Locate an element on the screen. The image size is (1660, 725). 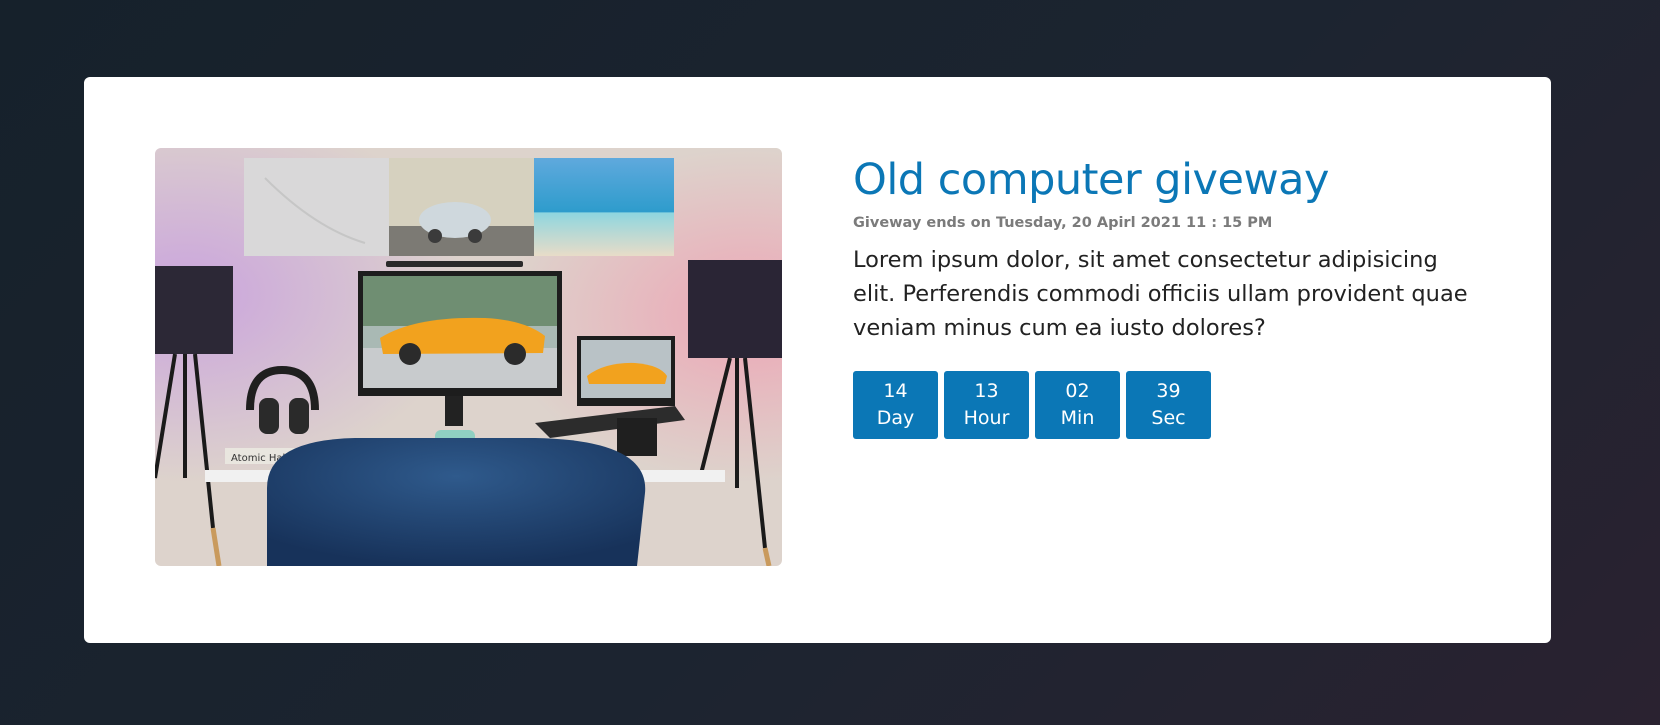
countdown-days-value: 14 is located at coordinates (895, 391).